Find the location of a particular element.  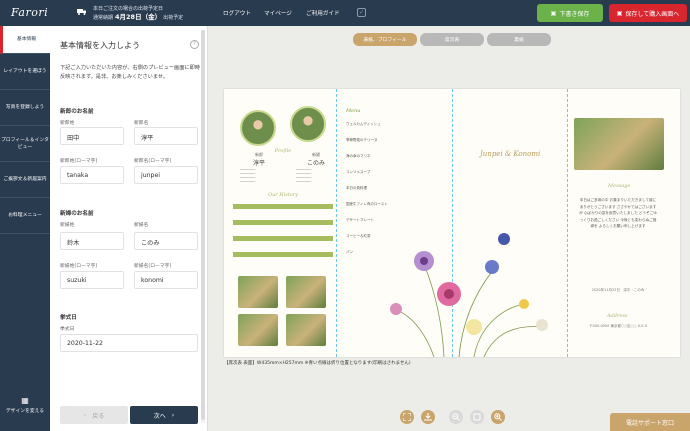

download-button is located at coordinates (428, 417).